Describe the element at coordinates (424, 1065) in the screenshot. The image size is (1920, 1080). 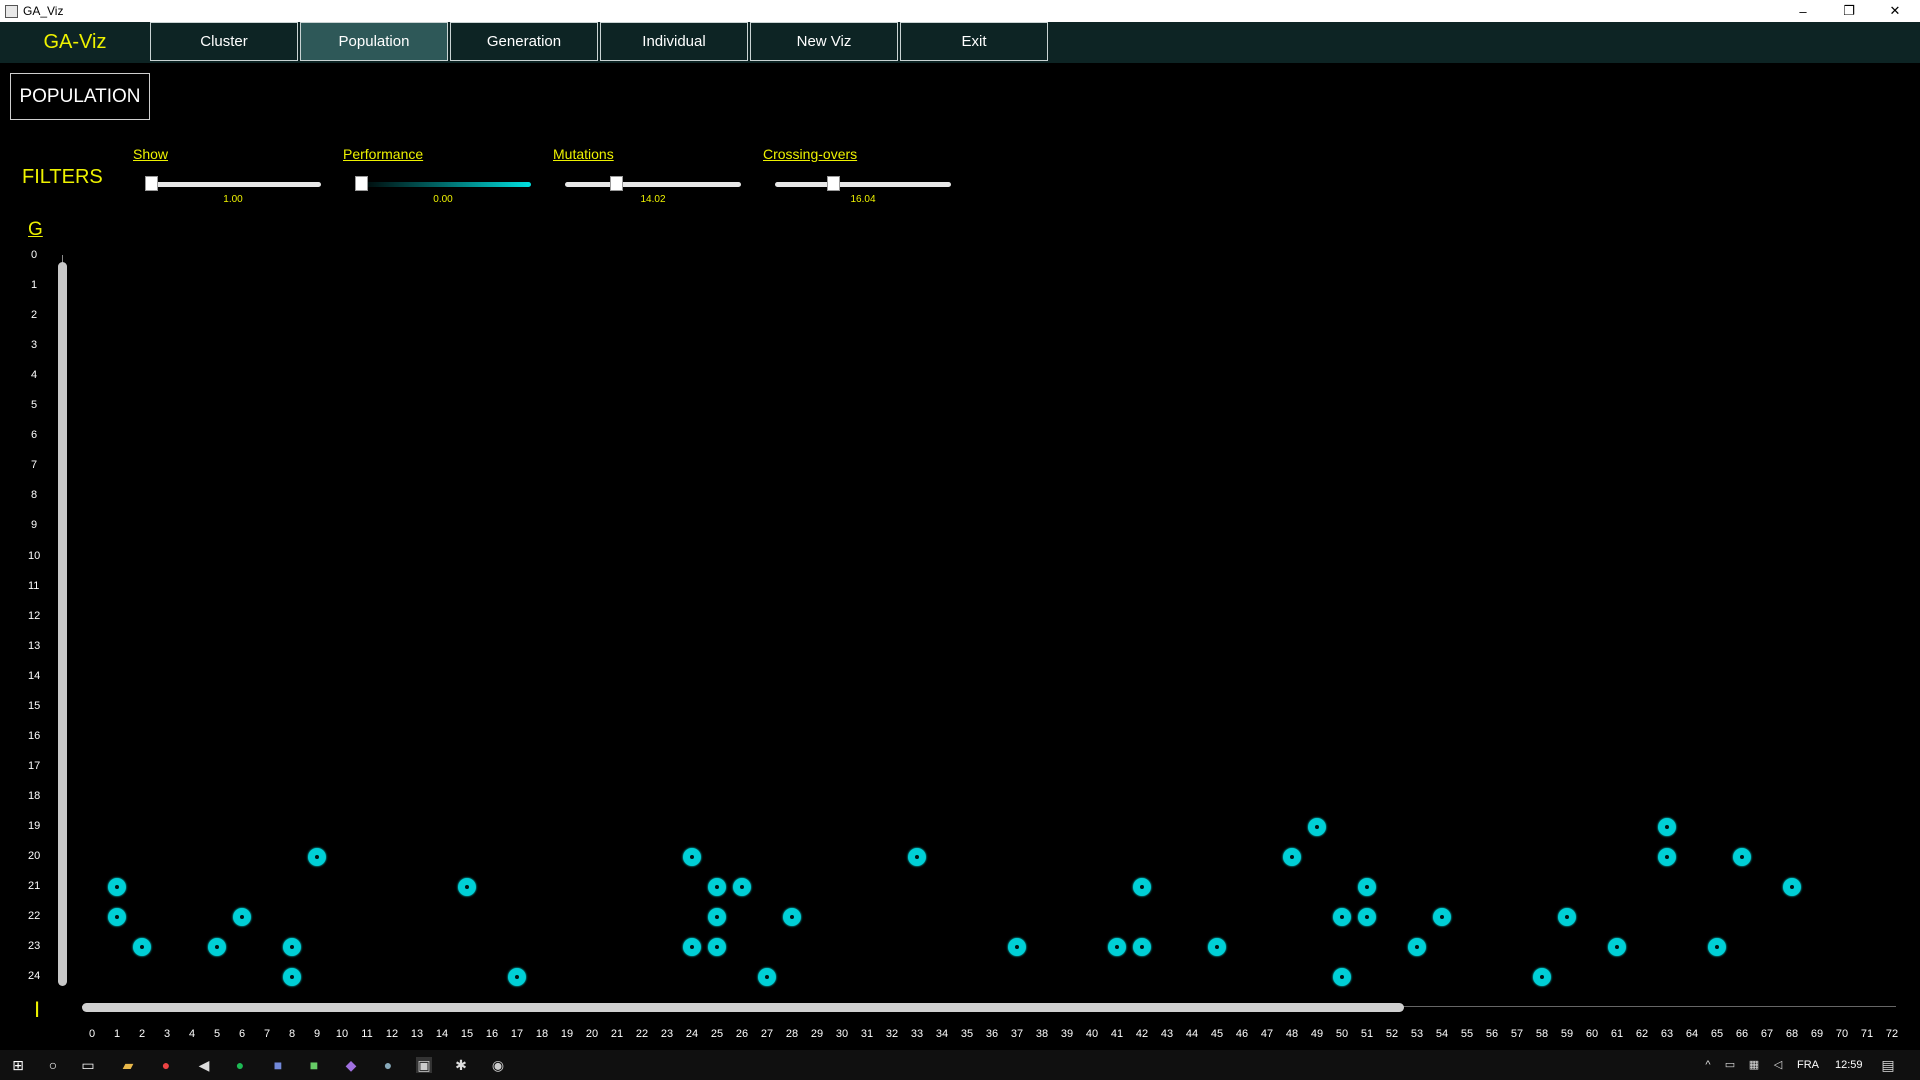
I see `ga-viz-taskbar-icon: ▣` at that location.